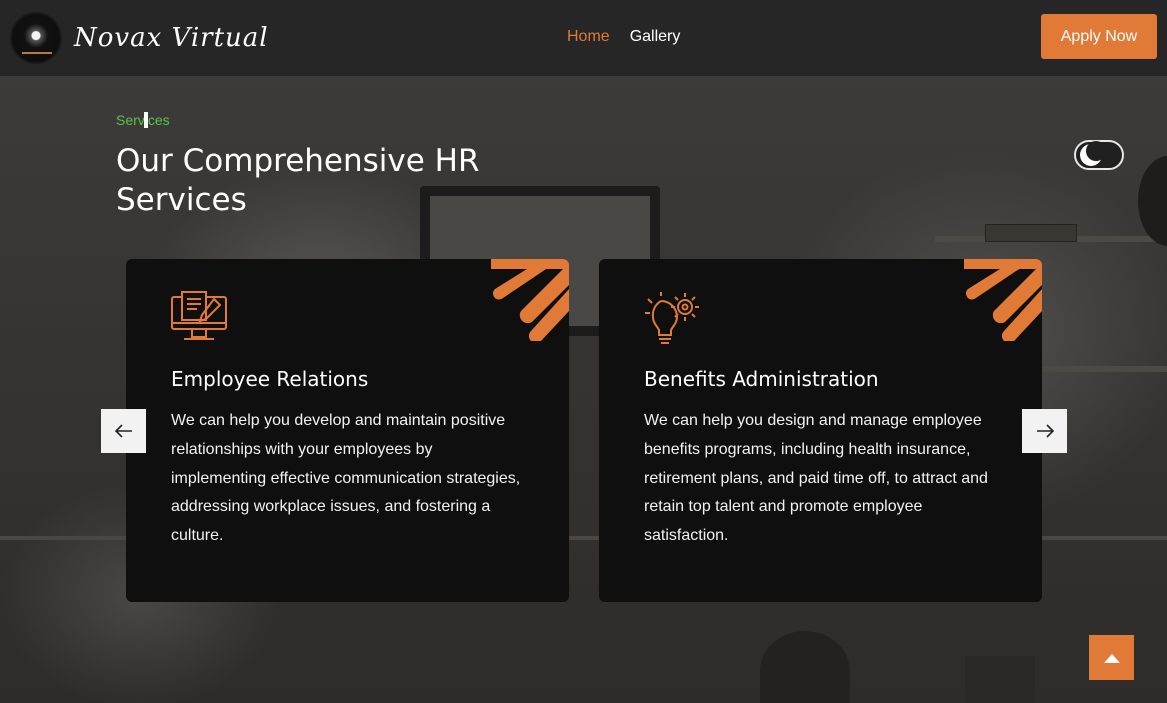 This screenshot has width=1167, height=703. I want to click on computer-document-icon, so click(199, 315).